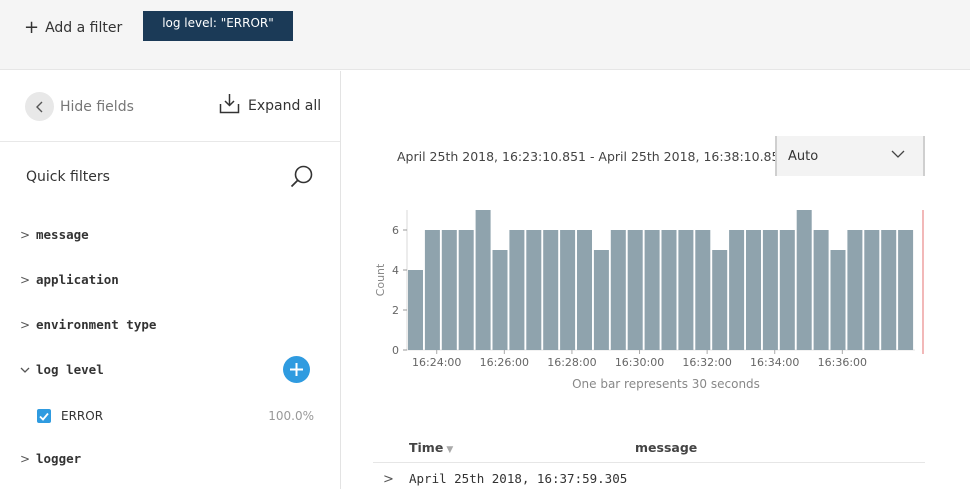  What do you see at coordinates (485, 35) in the screenshot?
I see `filter-bar: + Add a filter log level: "ERROR"` at bounding box center [485, 35].